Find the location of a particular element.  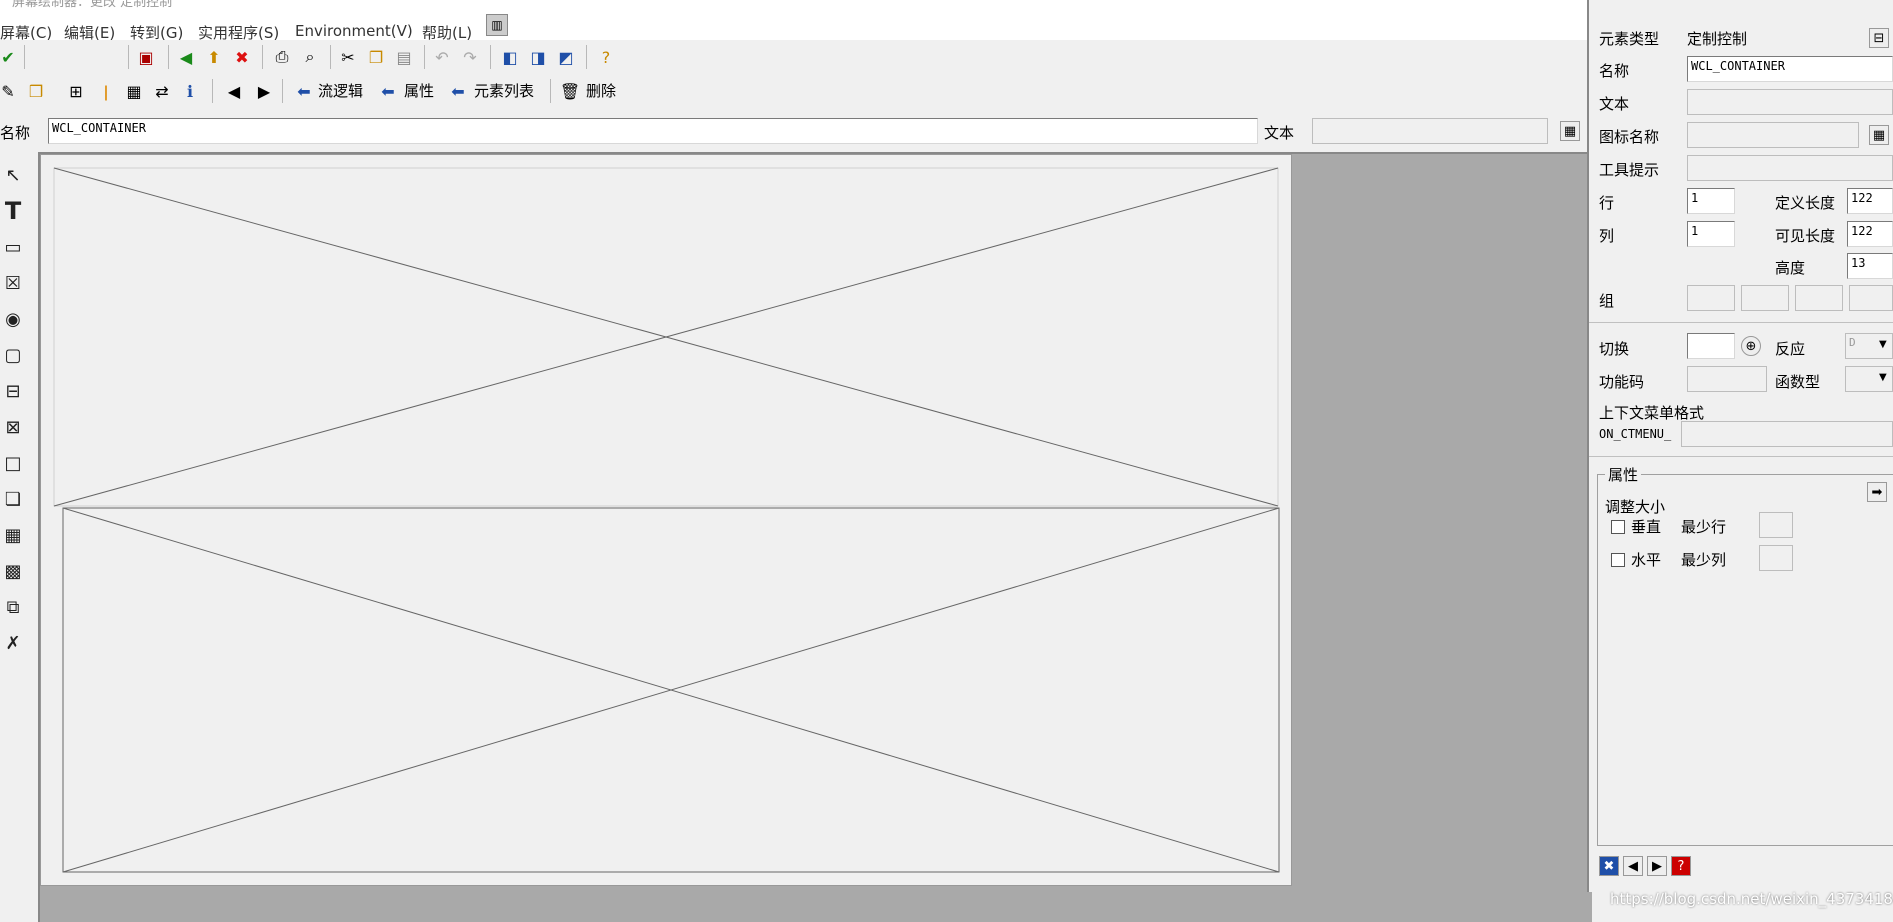

ctx-menu-field is located at coordinates (1787, 434).